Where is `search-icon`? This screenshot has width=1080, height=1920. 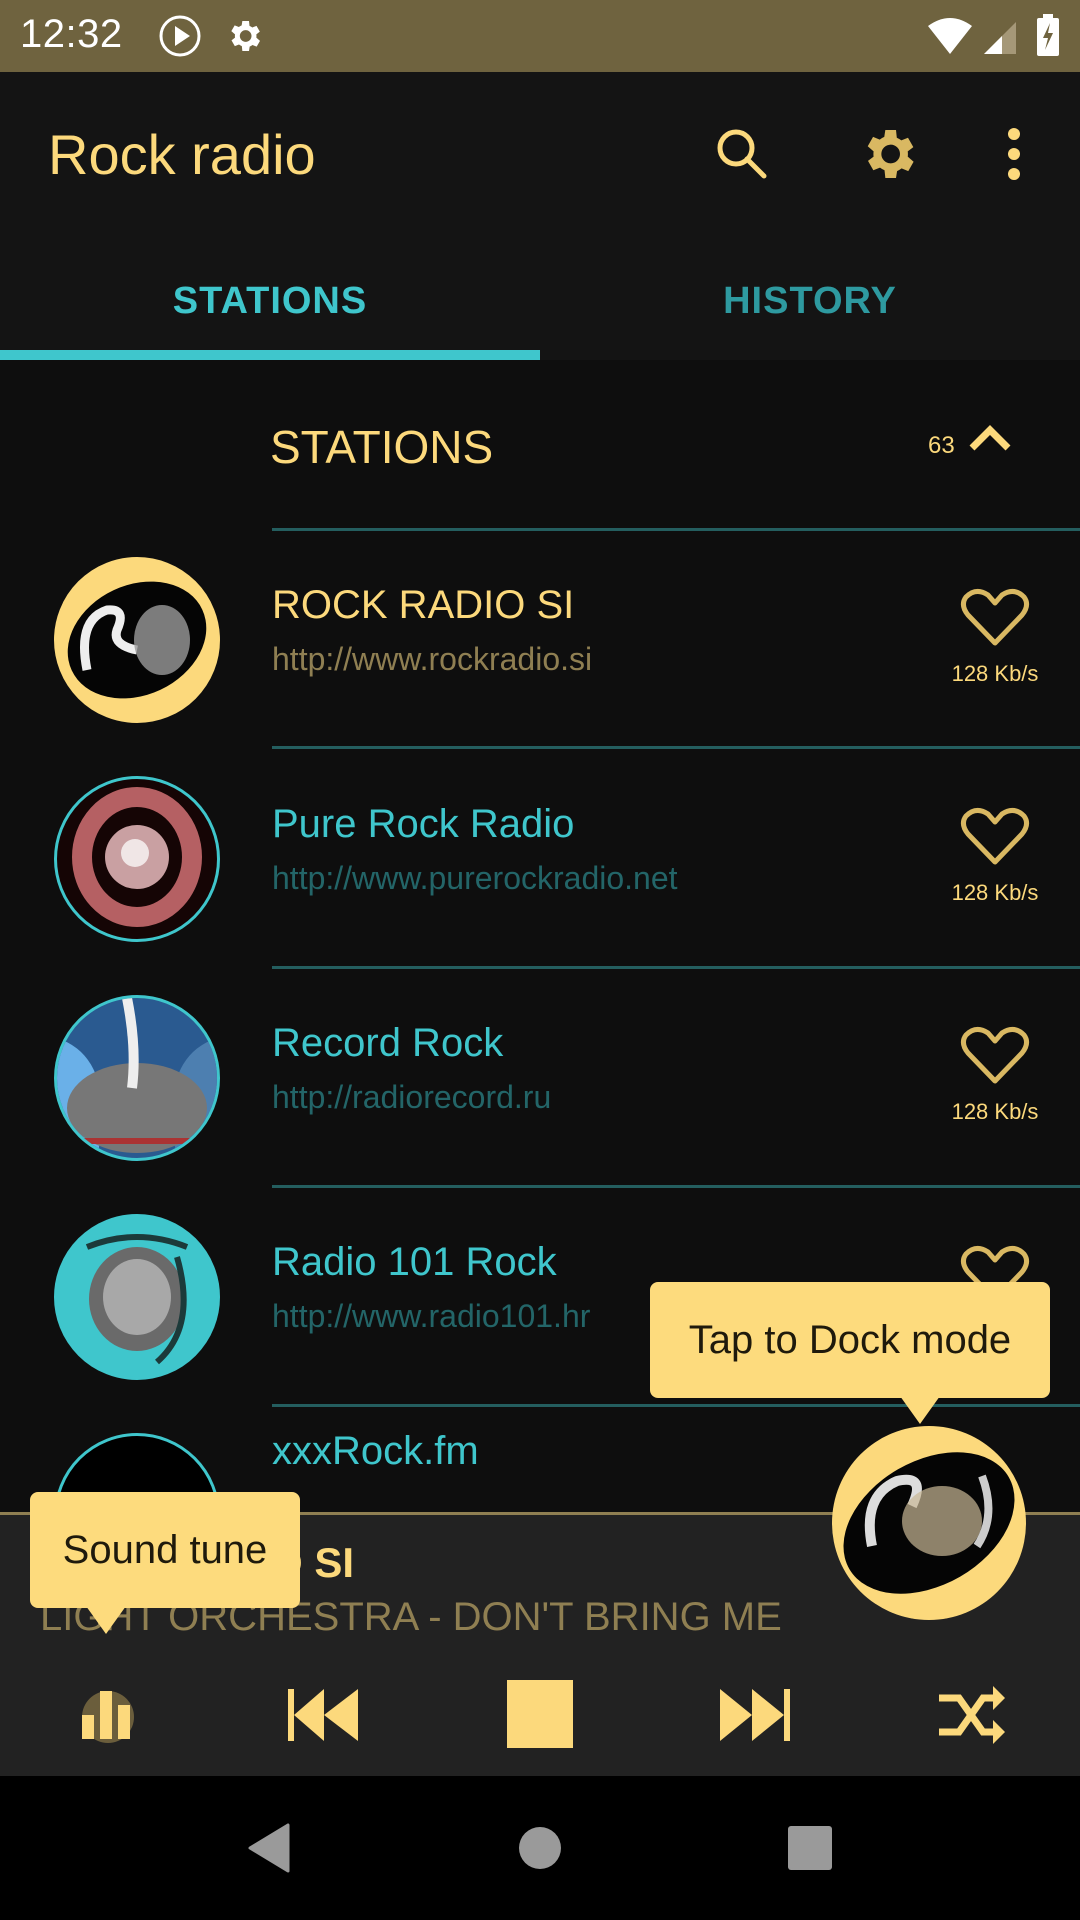 search-icon is located at coordinates (742, 154).